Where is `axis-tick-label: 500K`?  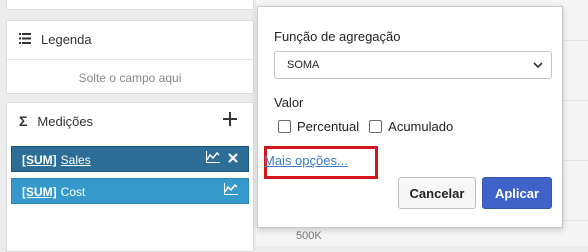 axis-tick-label: 500K is located at coordinates (309, 236).